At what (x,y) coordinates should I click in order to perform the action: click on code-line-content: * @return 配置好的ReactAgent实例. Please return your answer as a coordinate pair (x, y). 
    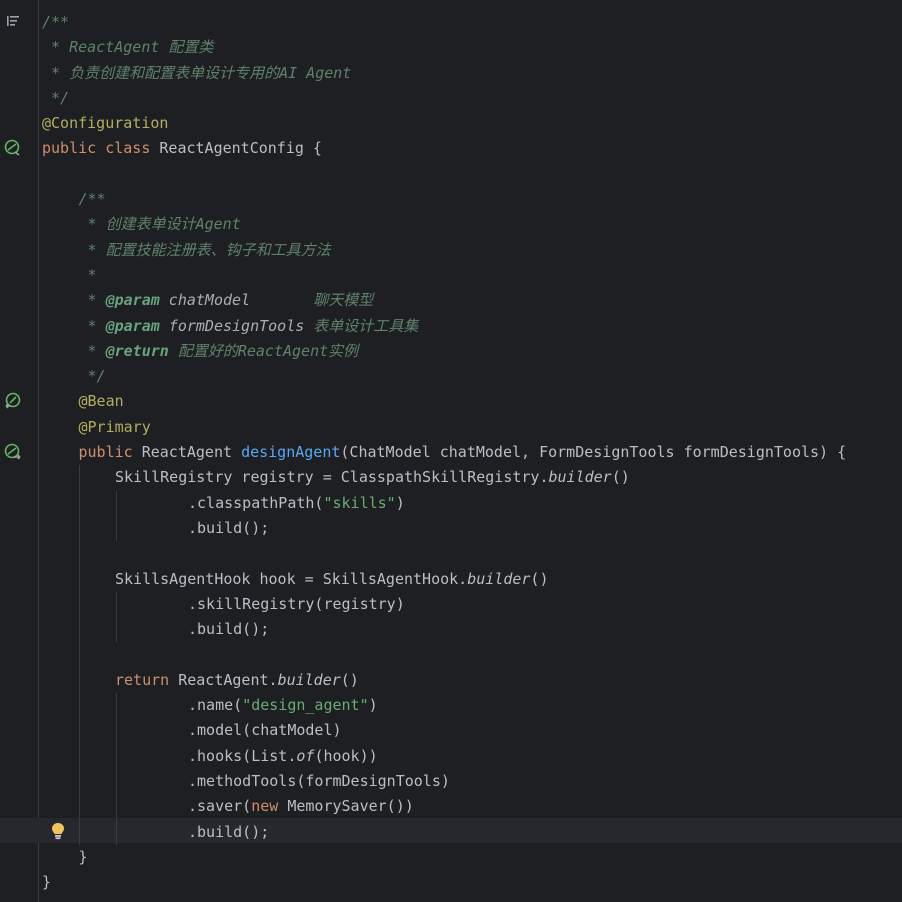
    Looking at the image, I should click on (200, 350).